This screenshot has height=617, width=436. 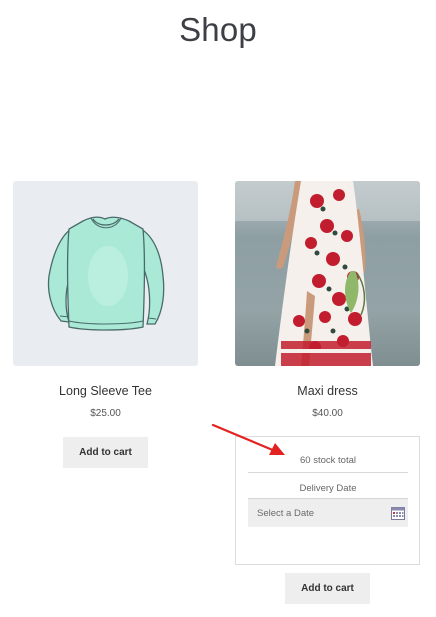 I want to click on product-image-long-sleeve-tee, so click(x=105, y=273).